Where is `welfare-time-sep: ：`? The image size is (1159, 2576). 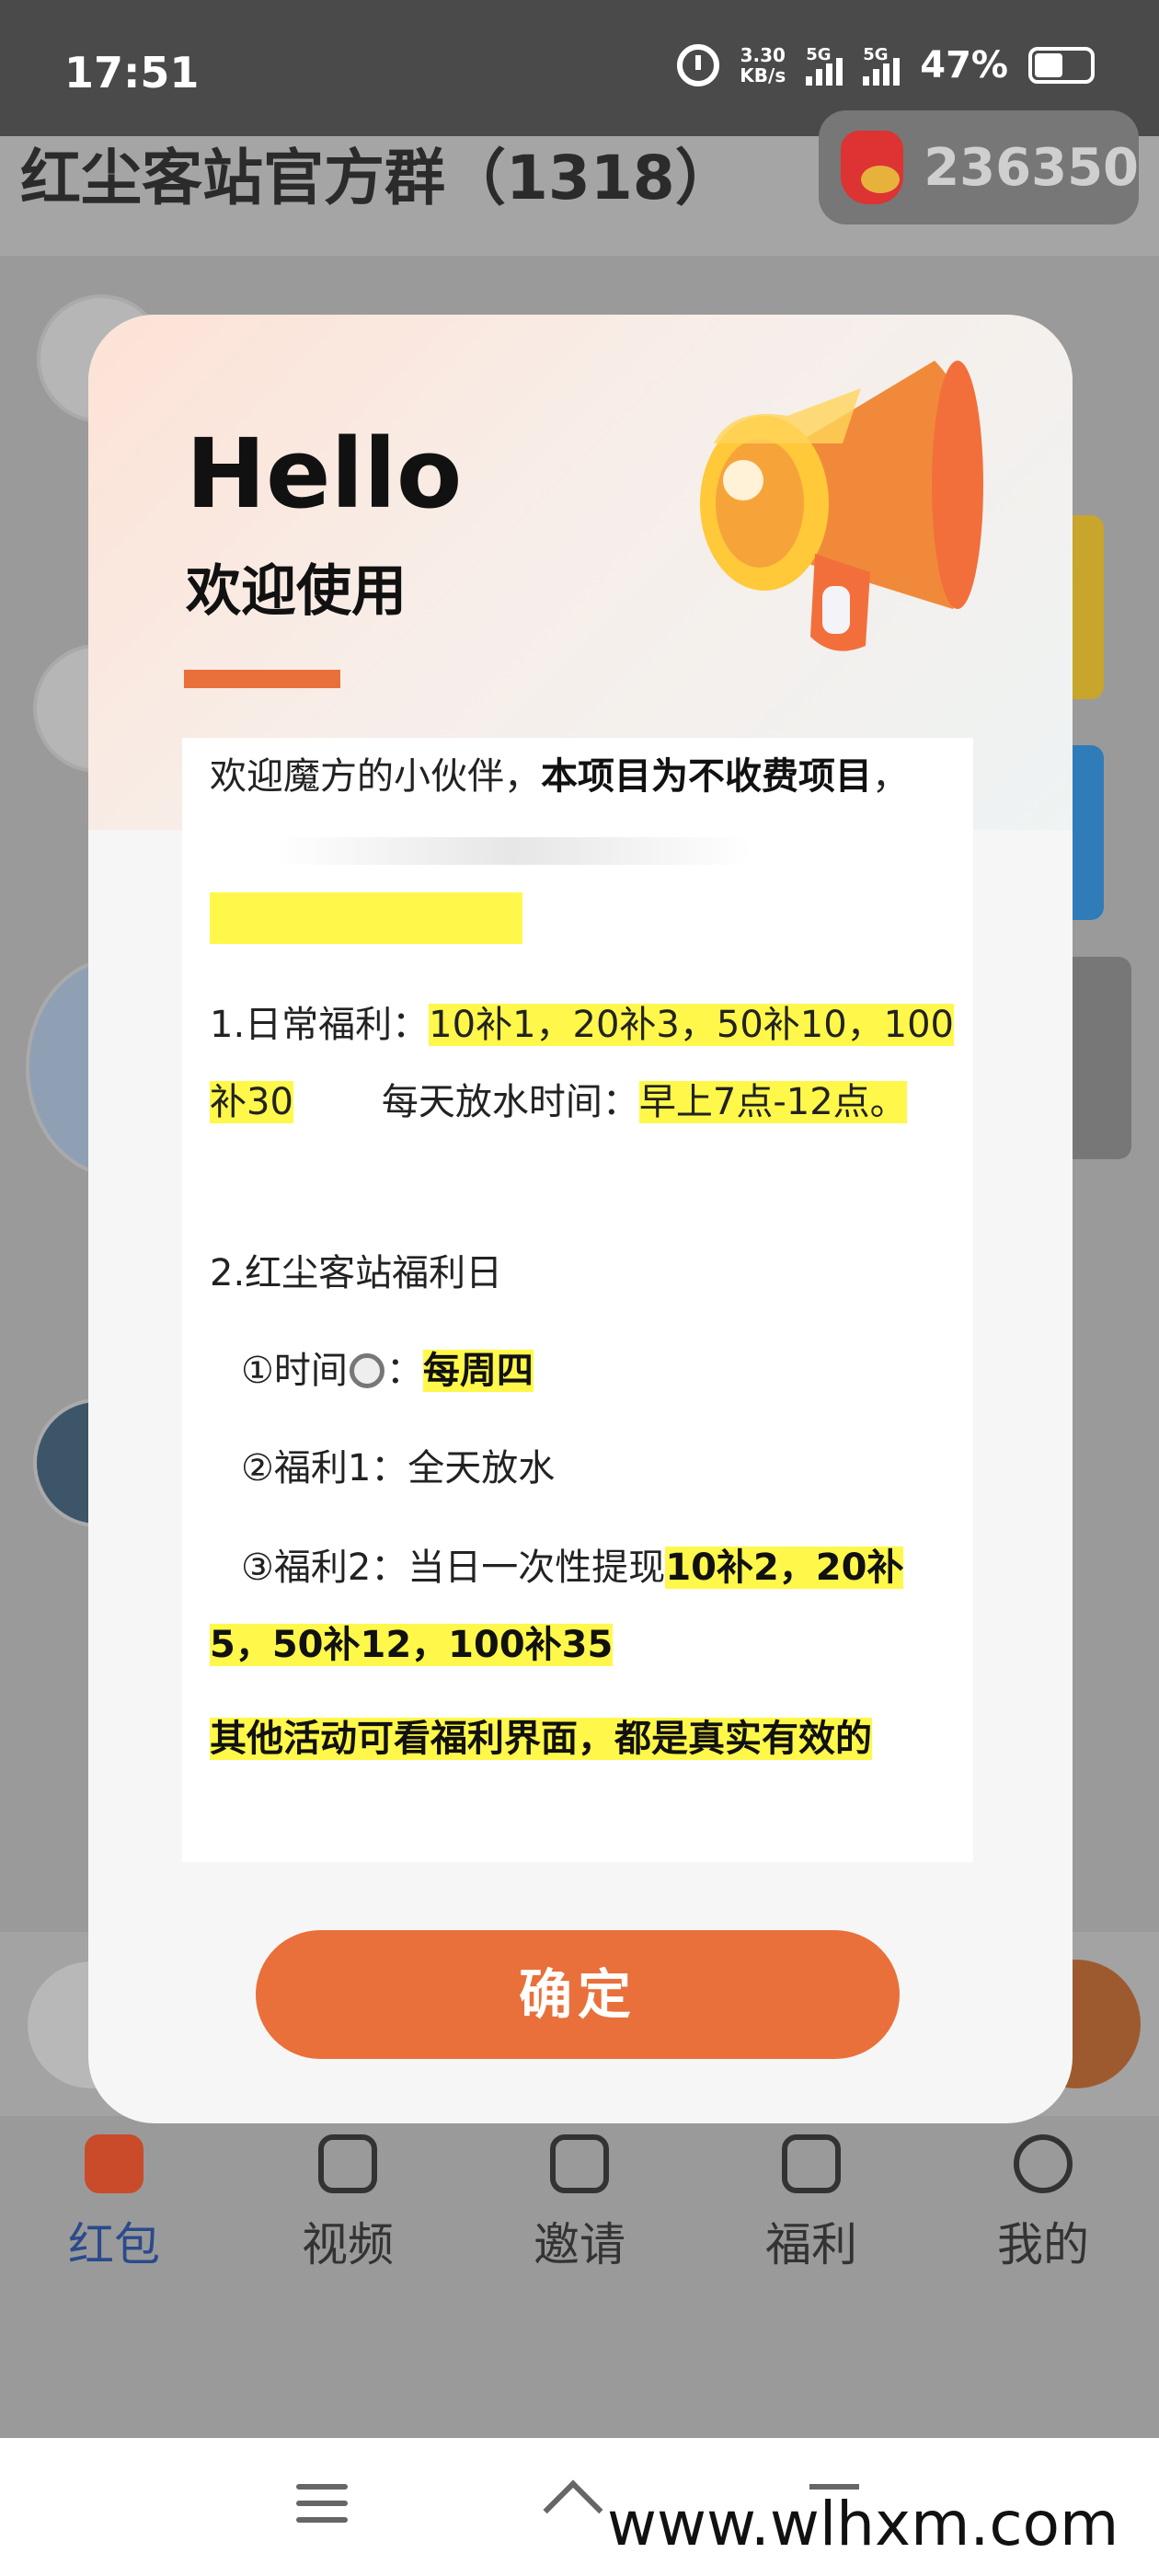
welfare-time-sep: ： is located at coordinates (404, 1371).